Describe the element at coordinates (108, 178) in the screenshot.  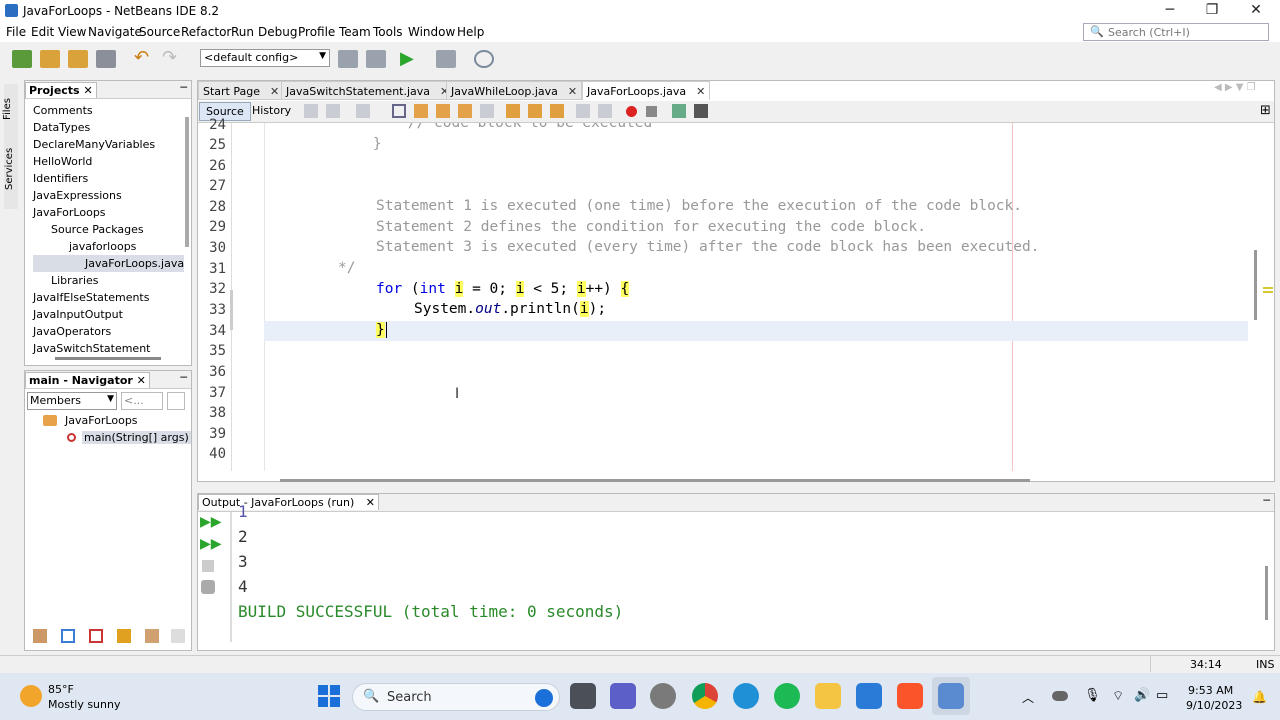
I see `tree-item: Identifiers` at that location.